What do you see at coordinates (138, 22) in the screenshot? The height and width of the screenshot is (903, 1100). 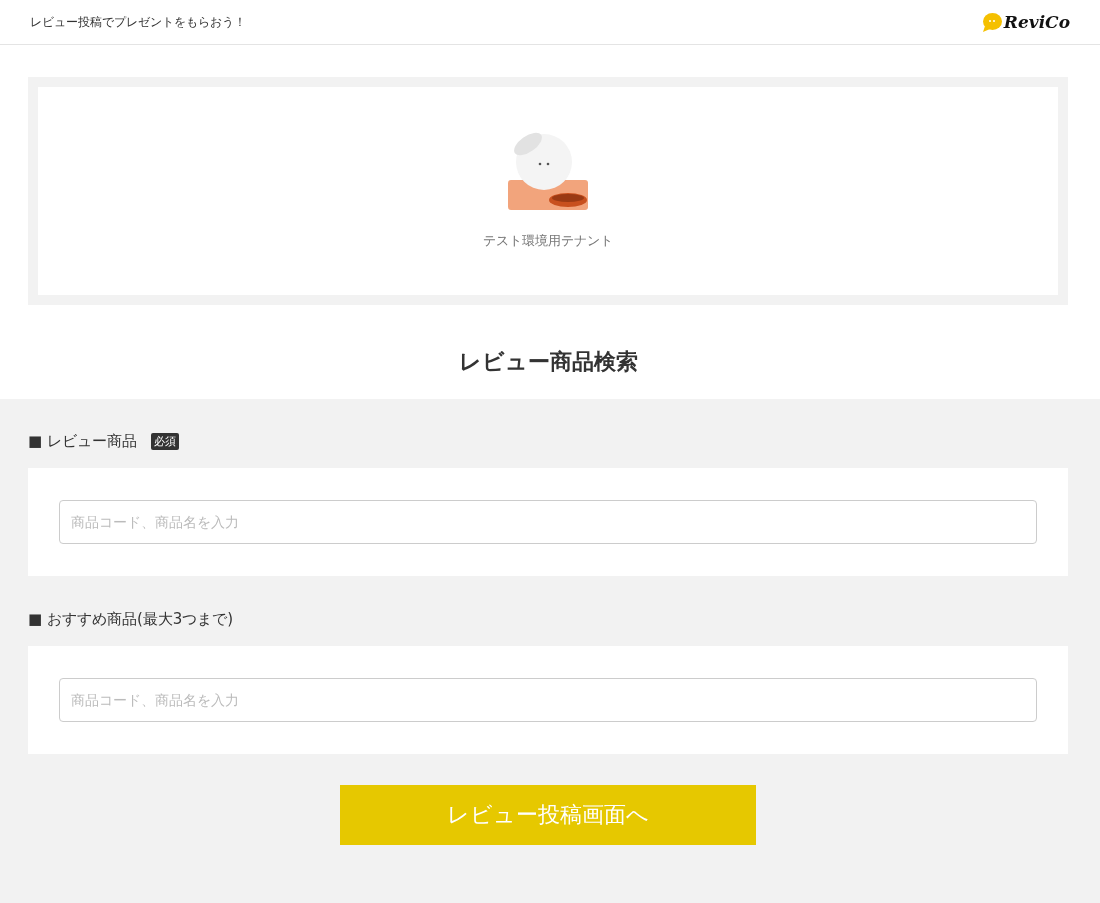 I see `tagline: レビュー投稿でプレゼントをもらおう！` at bounding box center [138, 22].